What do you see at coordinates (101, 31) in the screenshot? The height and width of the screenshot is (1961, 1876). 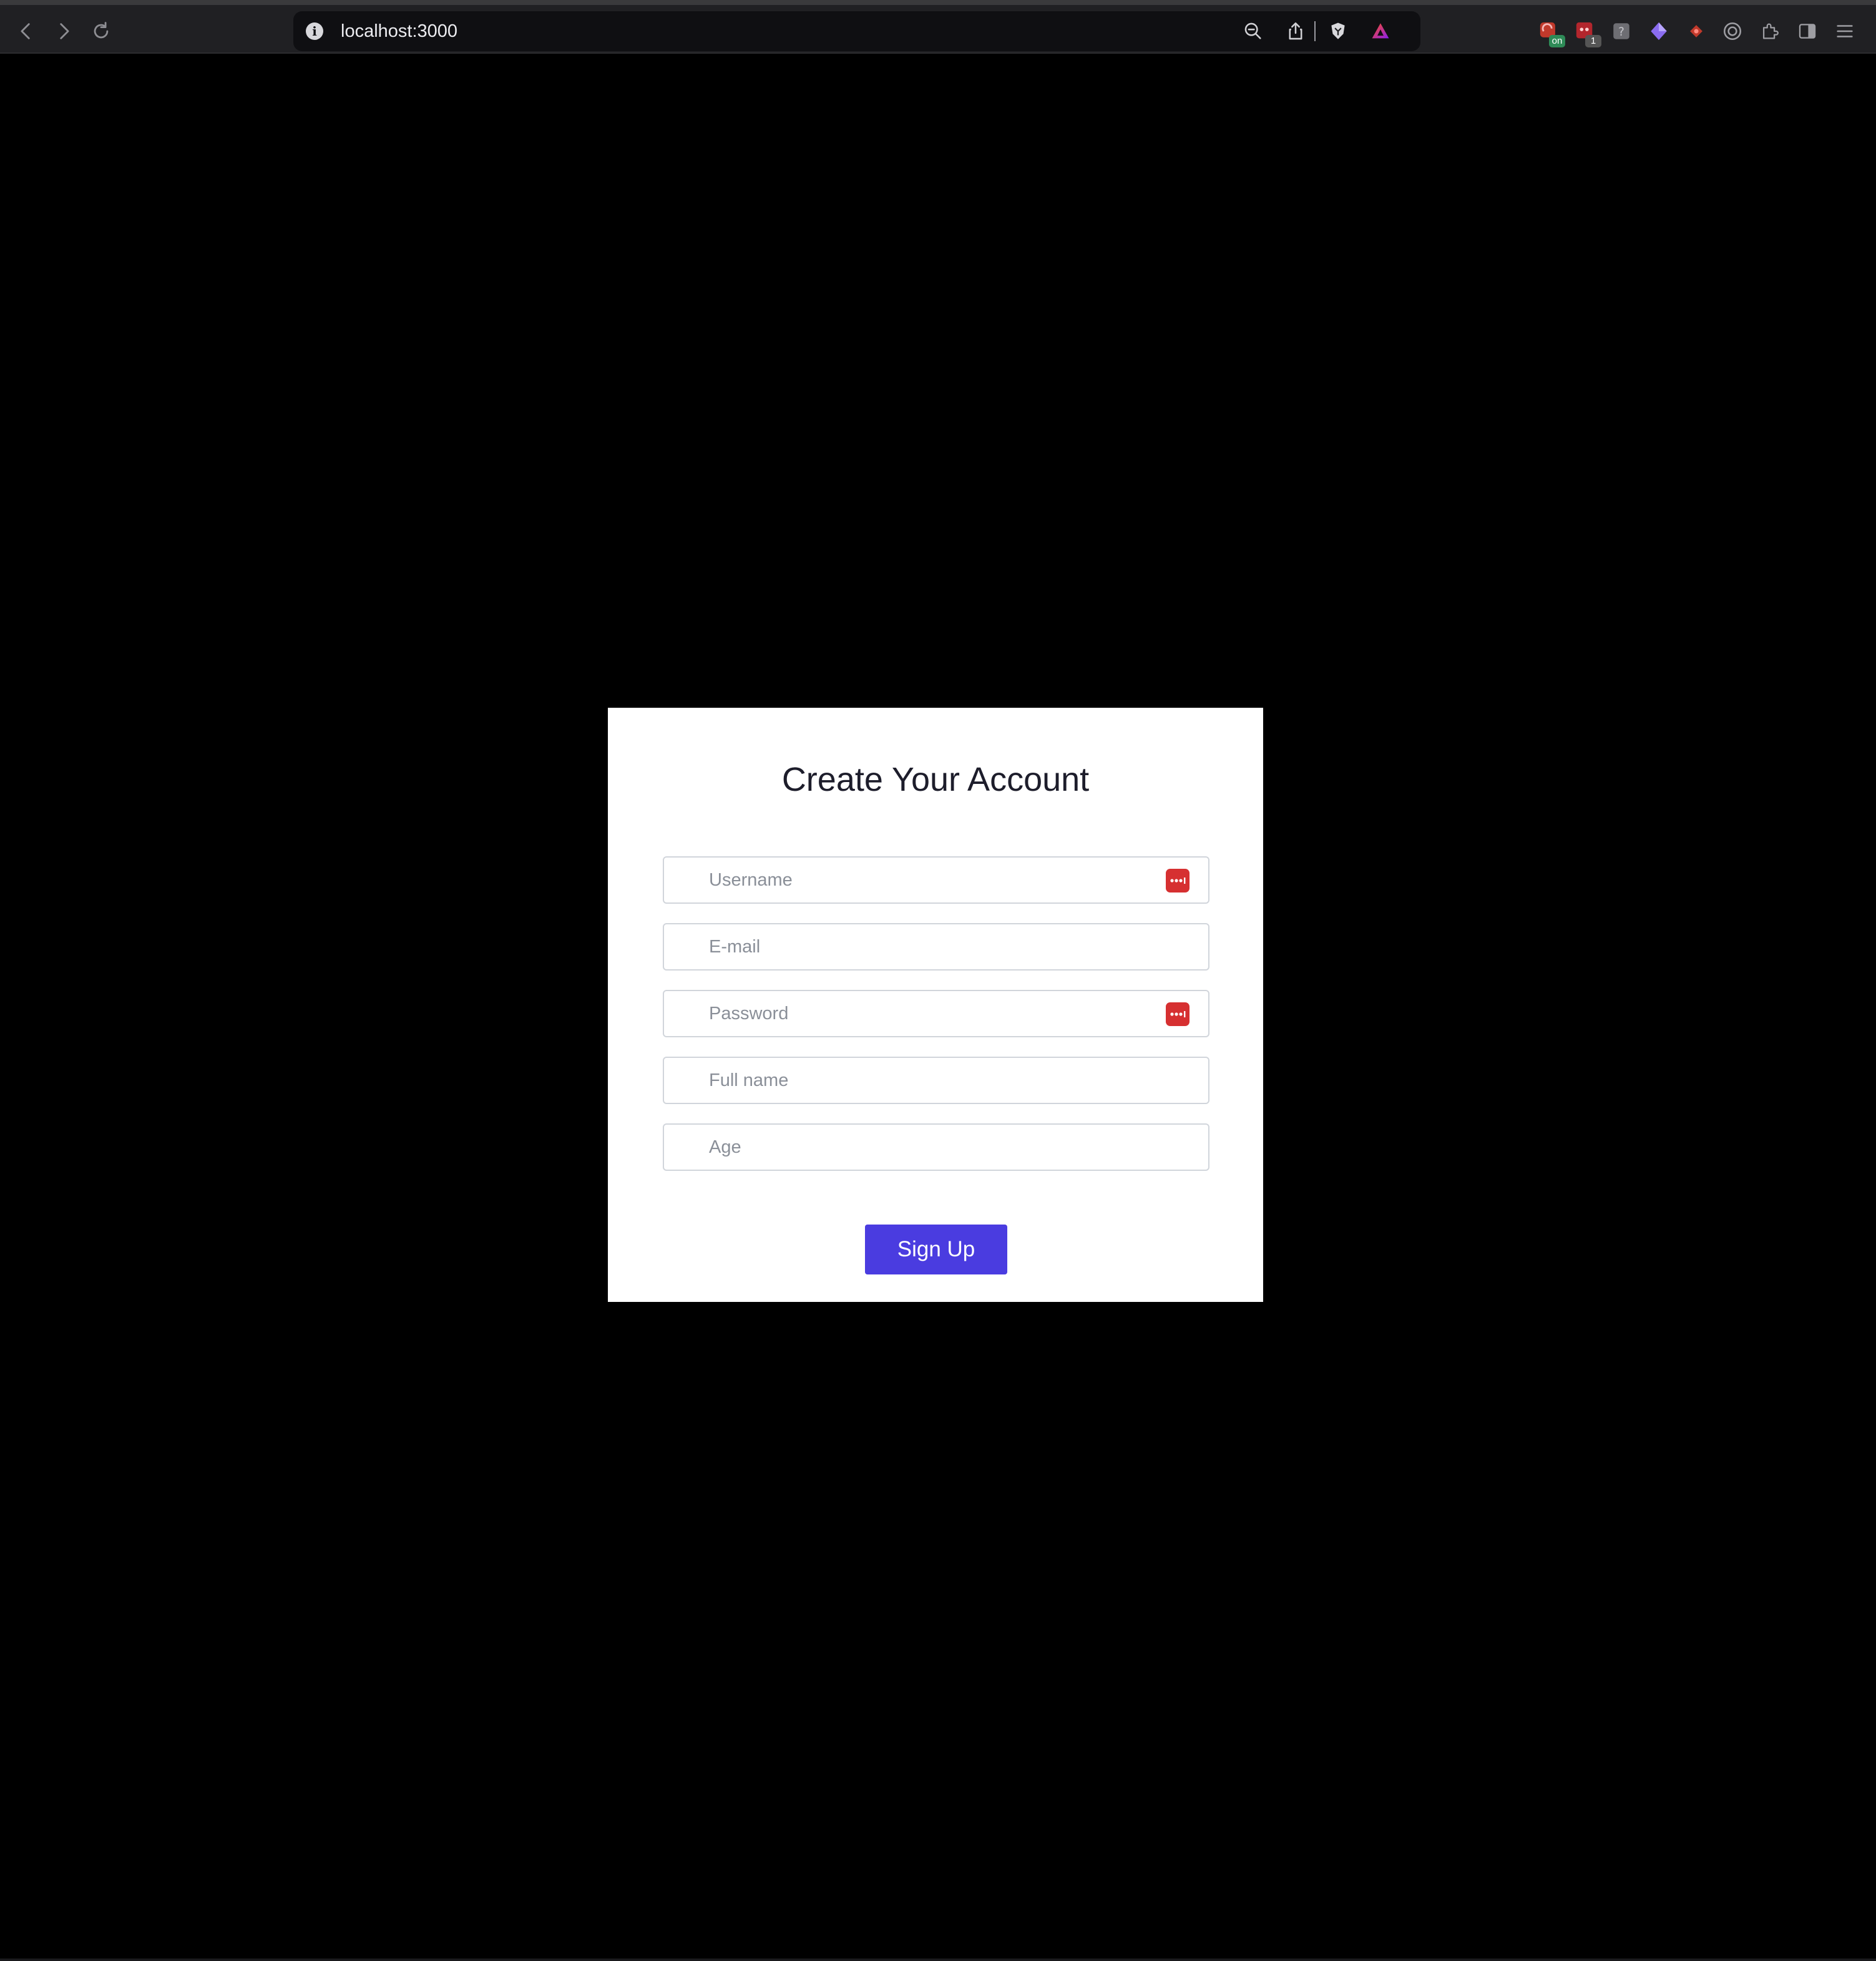 I see `reload-icon` at bounding box center [101, 31].